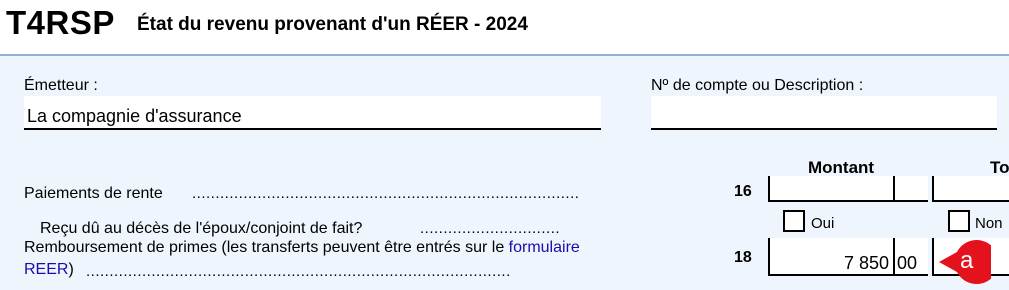  Describe the element at coordinates (959, 221) in the screenshot. I see `no-checkbox` at that location.